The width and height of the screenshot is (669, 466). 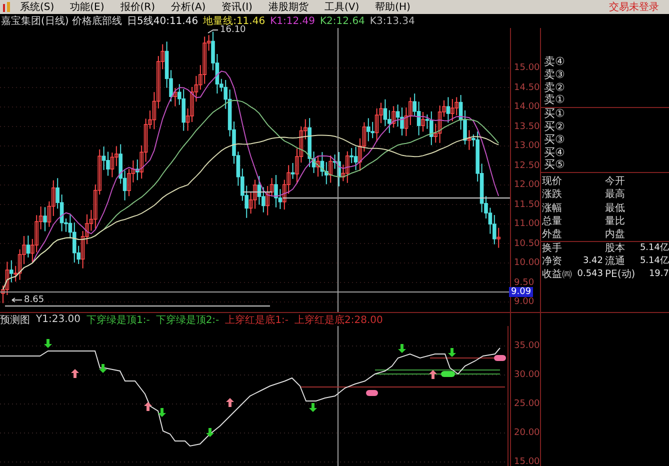 What do you see at coordinates (527, 224) in the screenshot?
I see `axis-label: 11.00` at bounding box center [527, 224].